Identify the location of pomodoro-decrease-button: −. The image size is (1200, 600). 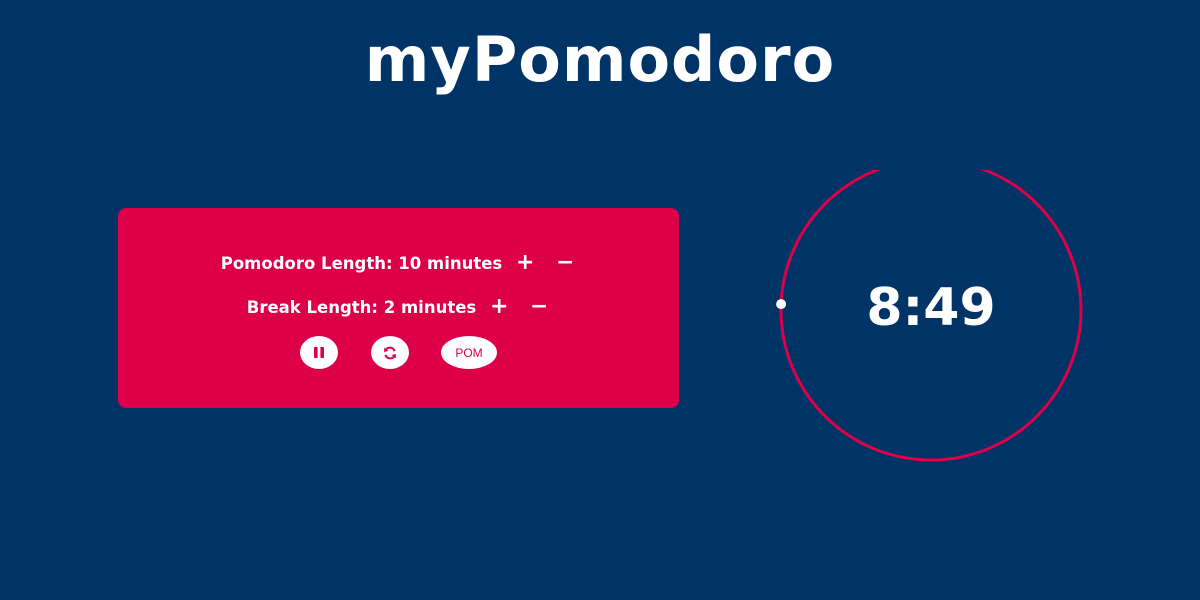
(565, 263).